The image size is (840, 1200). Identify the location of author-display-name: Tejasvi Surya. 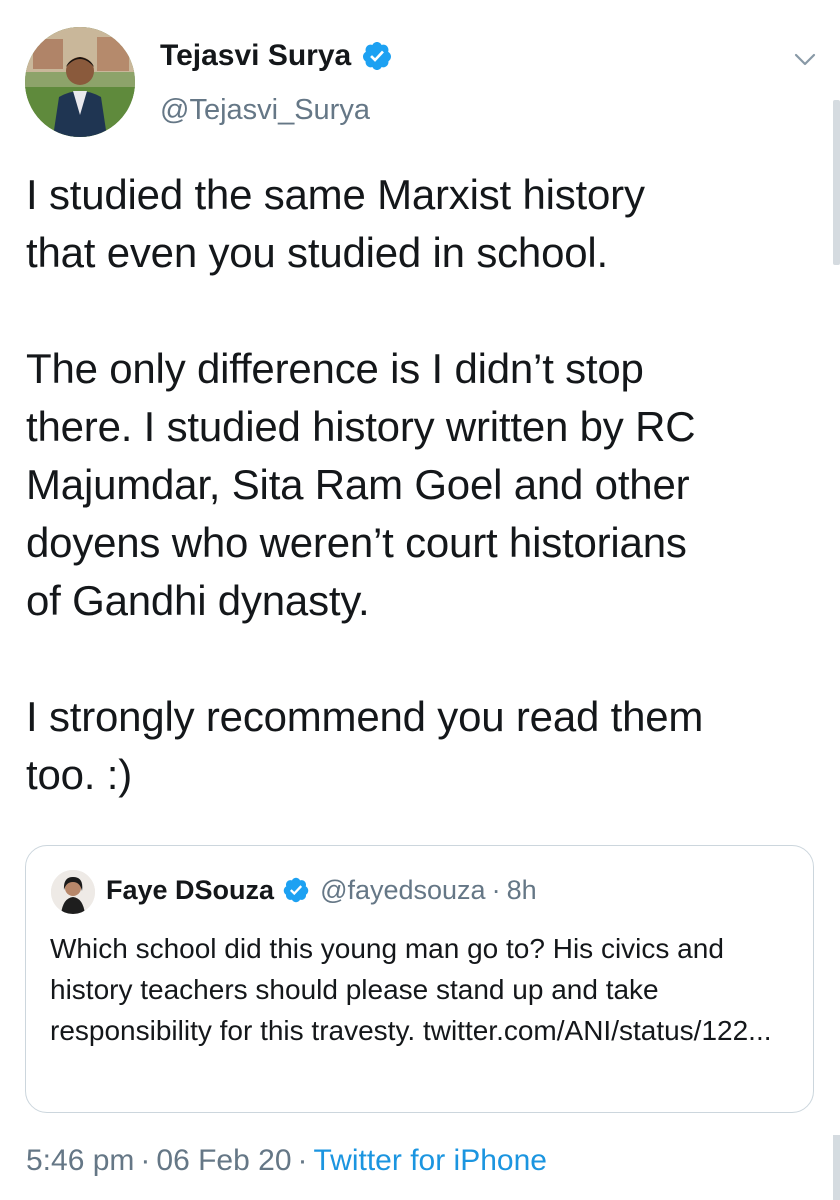
(276, 56).